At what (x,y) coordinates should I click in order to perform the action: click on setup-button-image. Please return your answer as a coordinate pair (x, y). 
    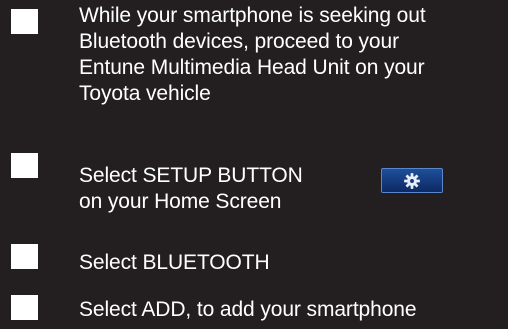
    Looking at the image, I should click on (412, 180).